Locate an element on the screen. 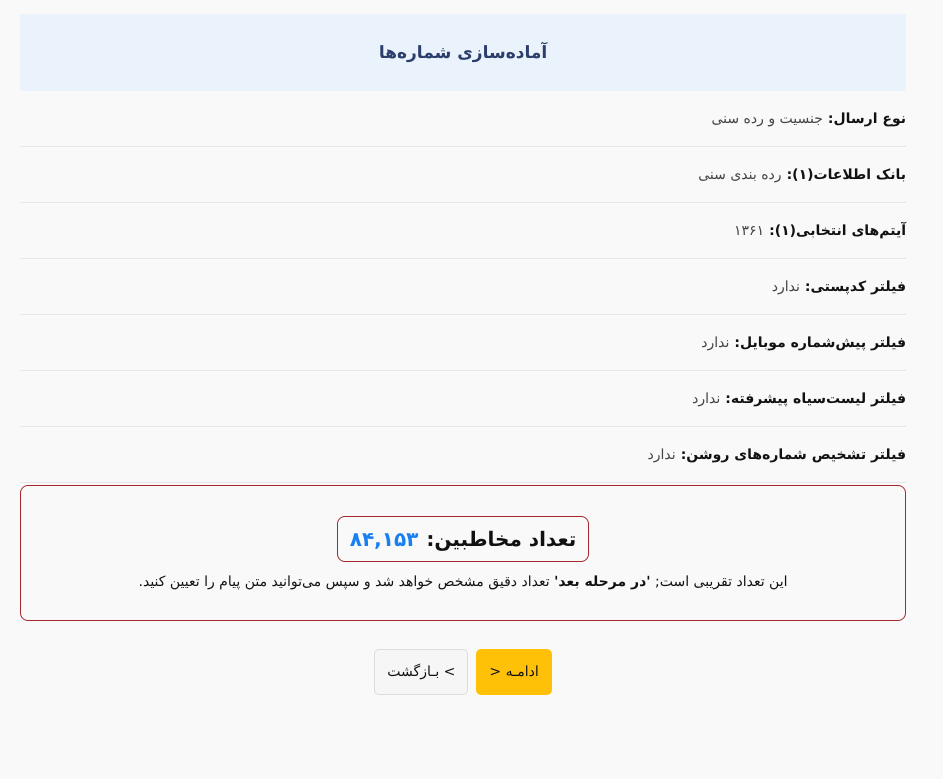 The width and height of the screenshot is (943, 779). detail-label: فیلتر لیست‌سیاه پیشرفته: is located at coordinates (815, 398).